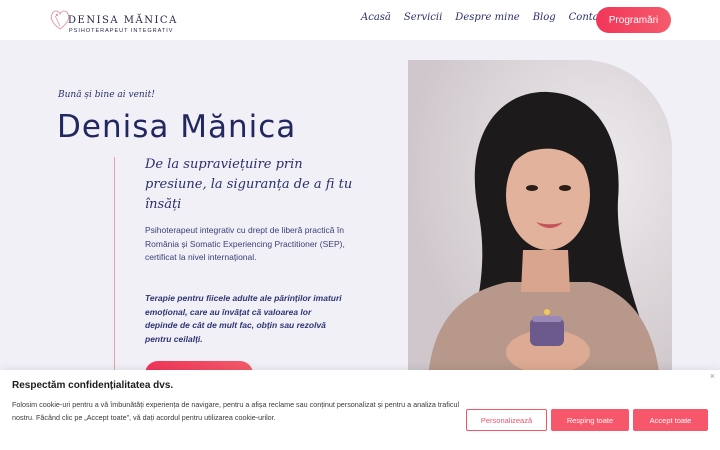 The height and width of the screenshot is (450, 720). Describe the element at coordinates (123, 20) in the screenshot. I see `logo-name: DENISA MĂNICA` at that location.